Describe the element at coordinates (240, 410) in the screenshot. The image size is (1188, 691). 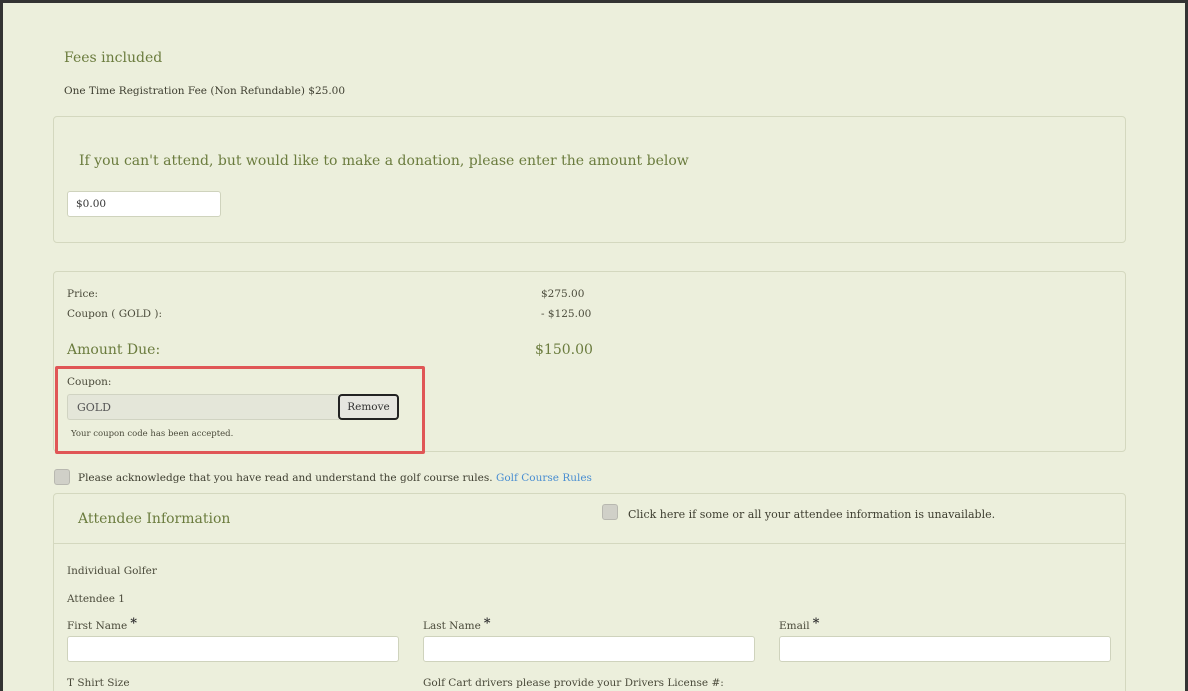
I see `coupon-highlight-box` at that location.